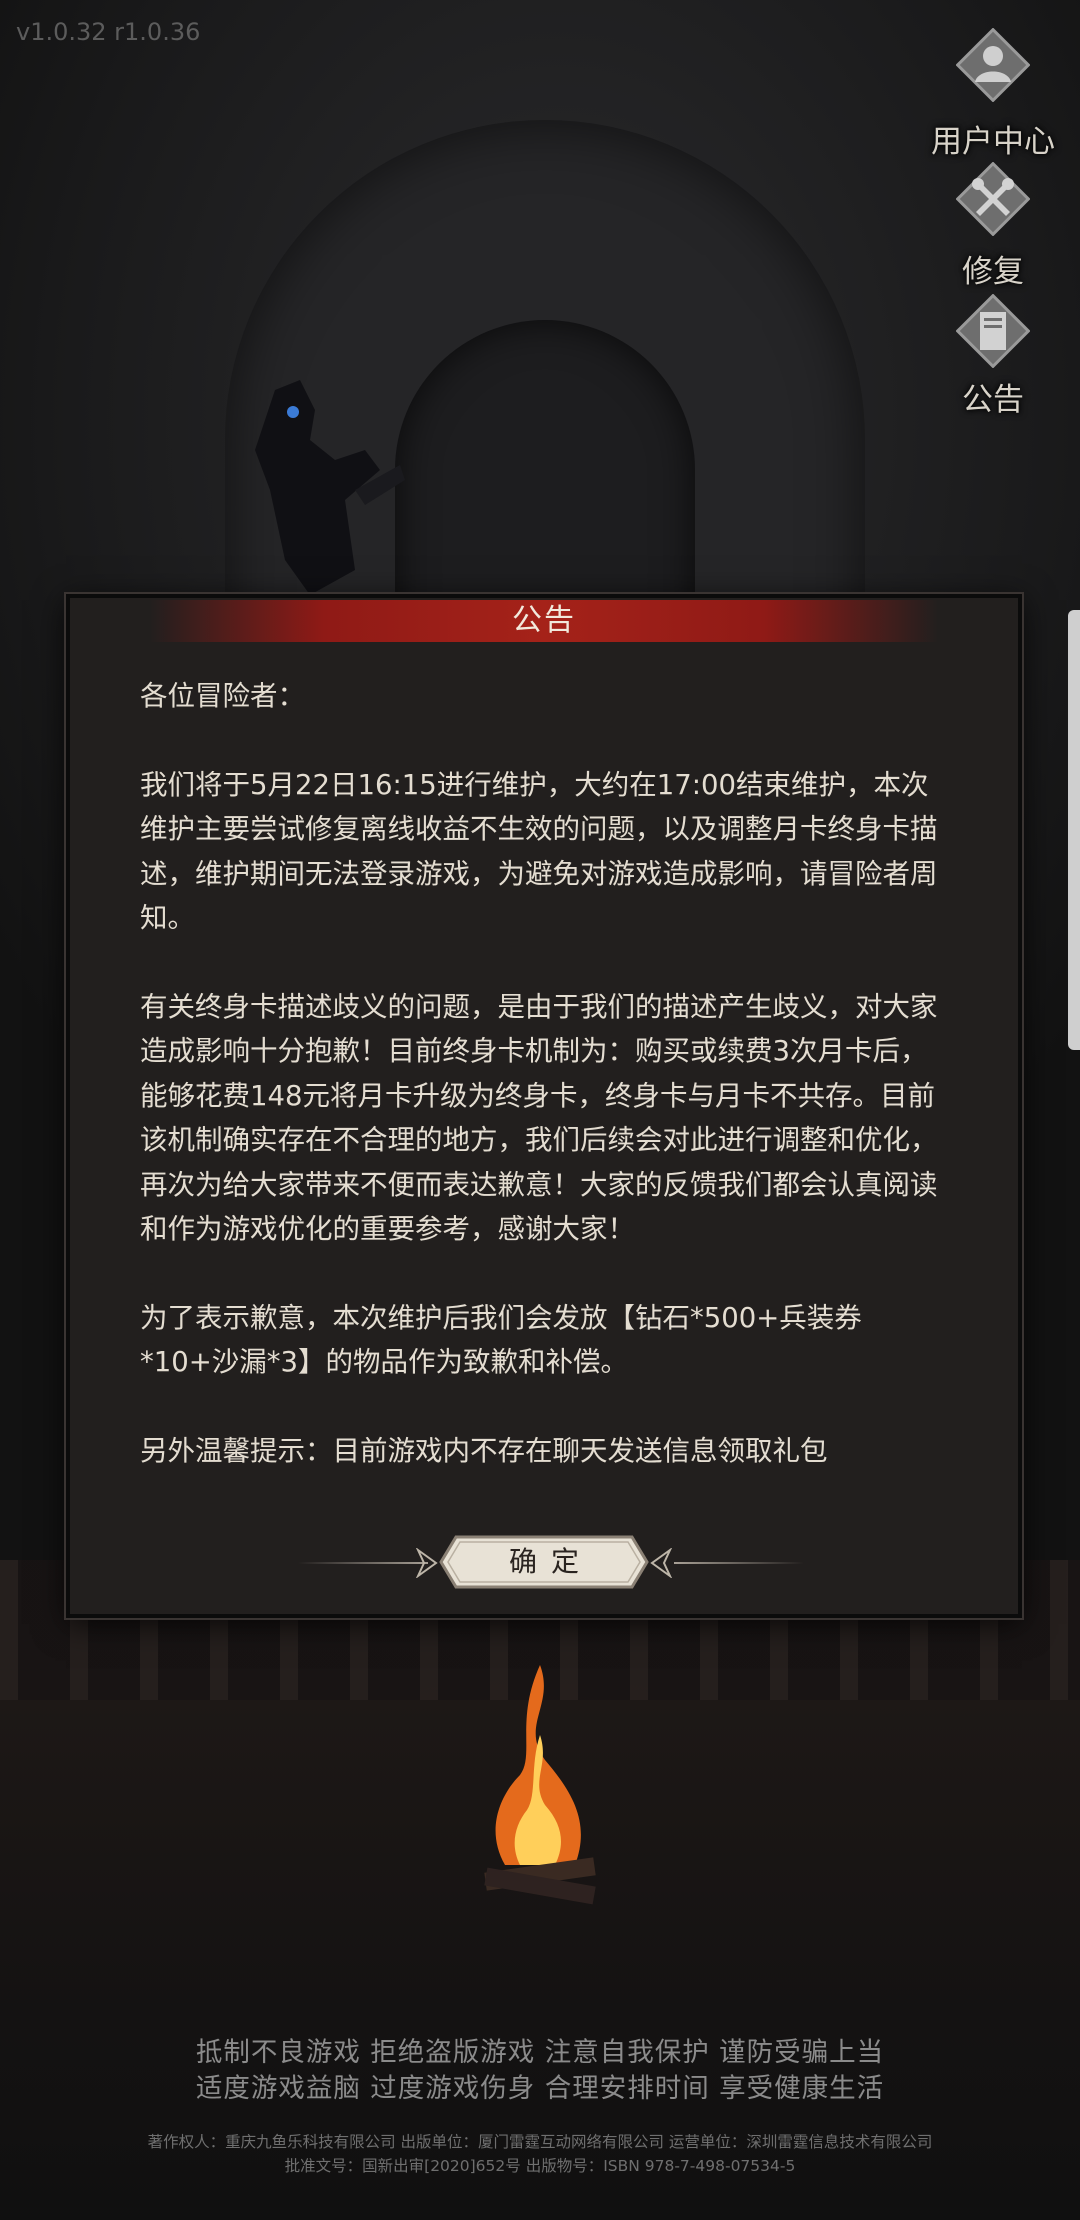 The height and width of the screenshot is (2220, 1080). Describe the element at coordinates (993, 272) in the screenshot. I see `repair-label: 修复` at that location.